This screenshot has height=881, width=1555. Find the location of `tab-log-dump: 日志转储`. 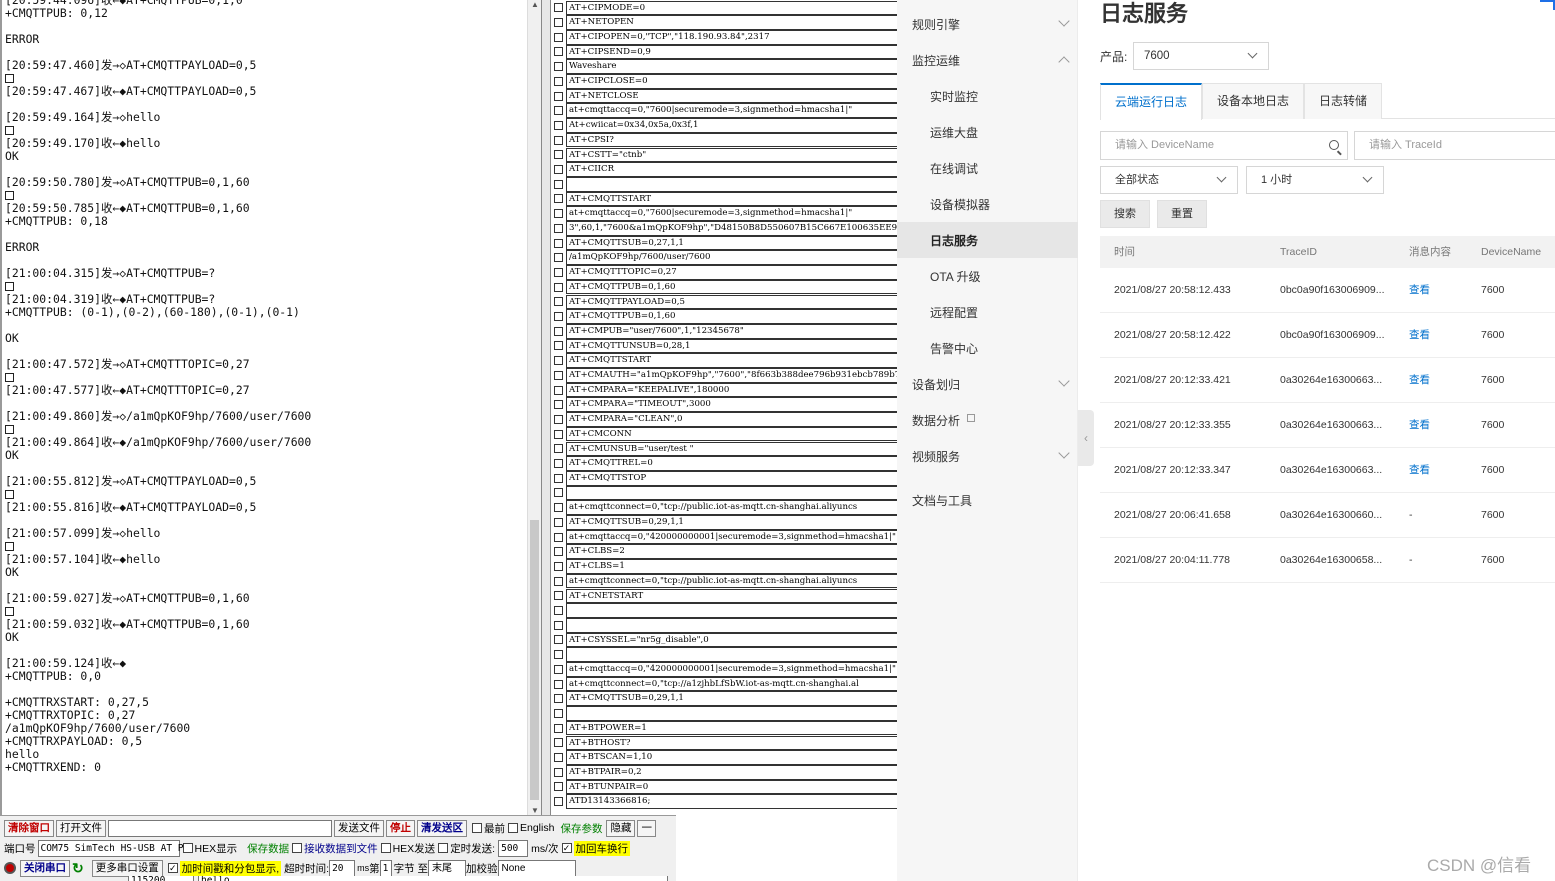

tab-log-dump: 日志转储 is located at coordinates (1343, 101).